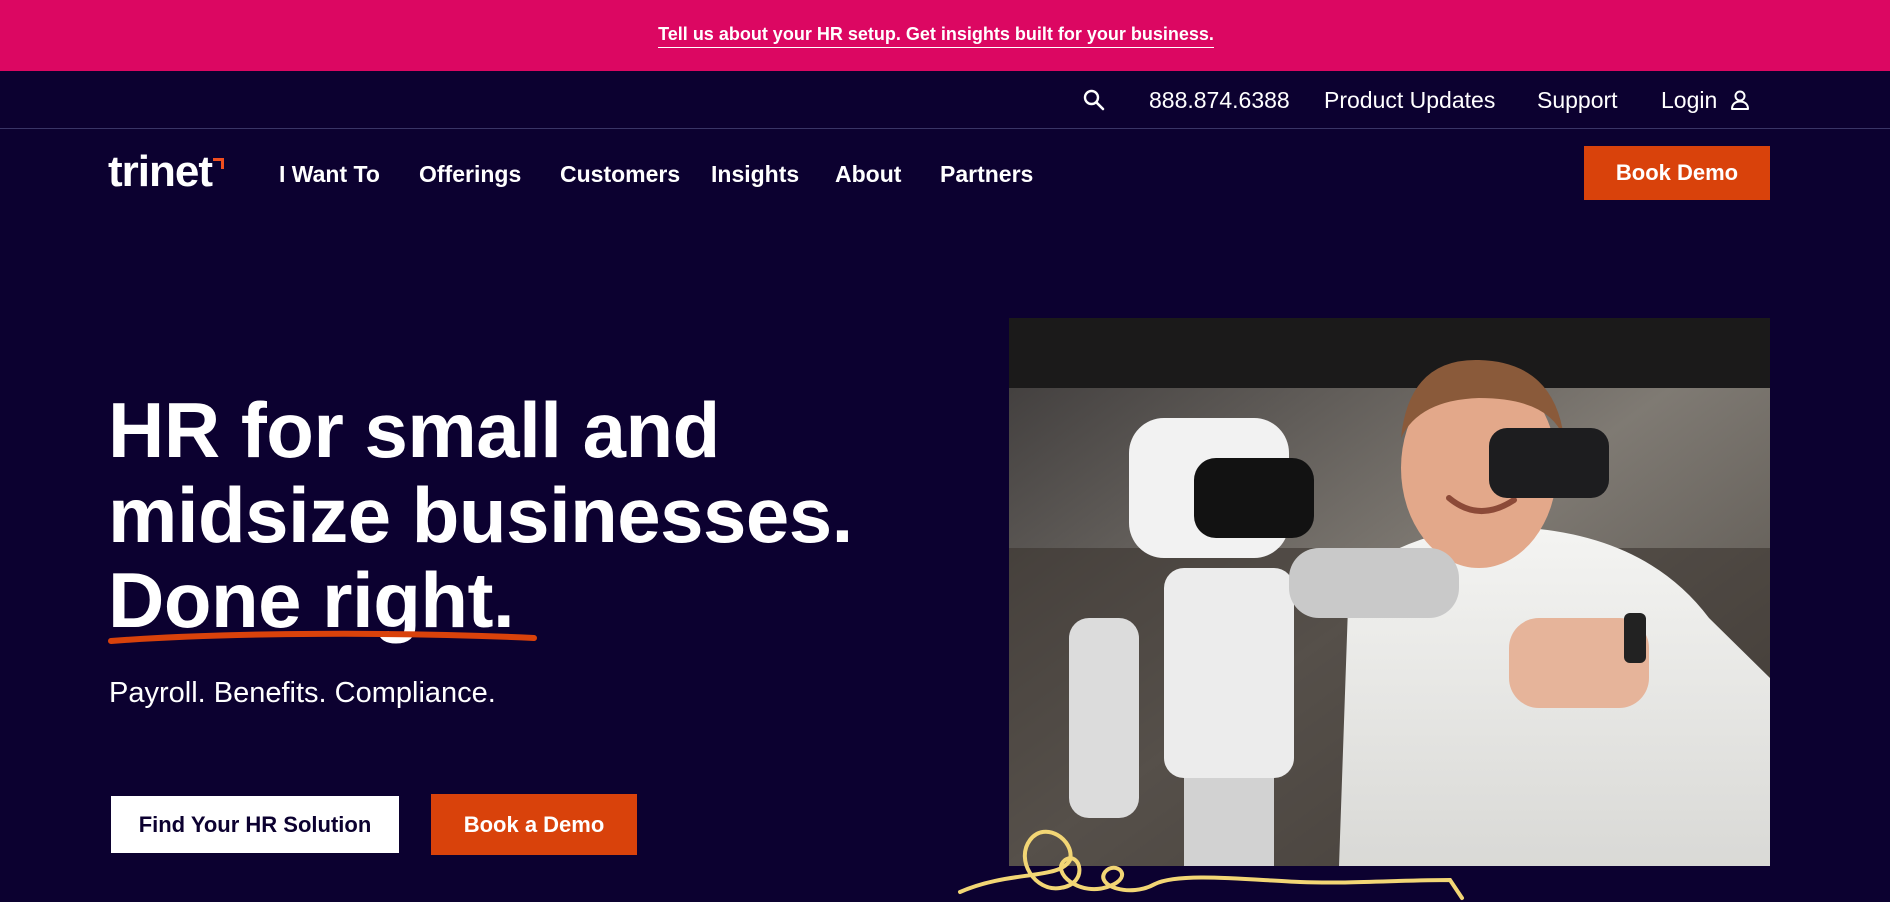  I want to click on underline-swash, so click(322, 637).